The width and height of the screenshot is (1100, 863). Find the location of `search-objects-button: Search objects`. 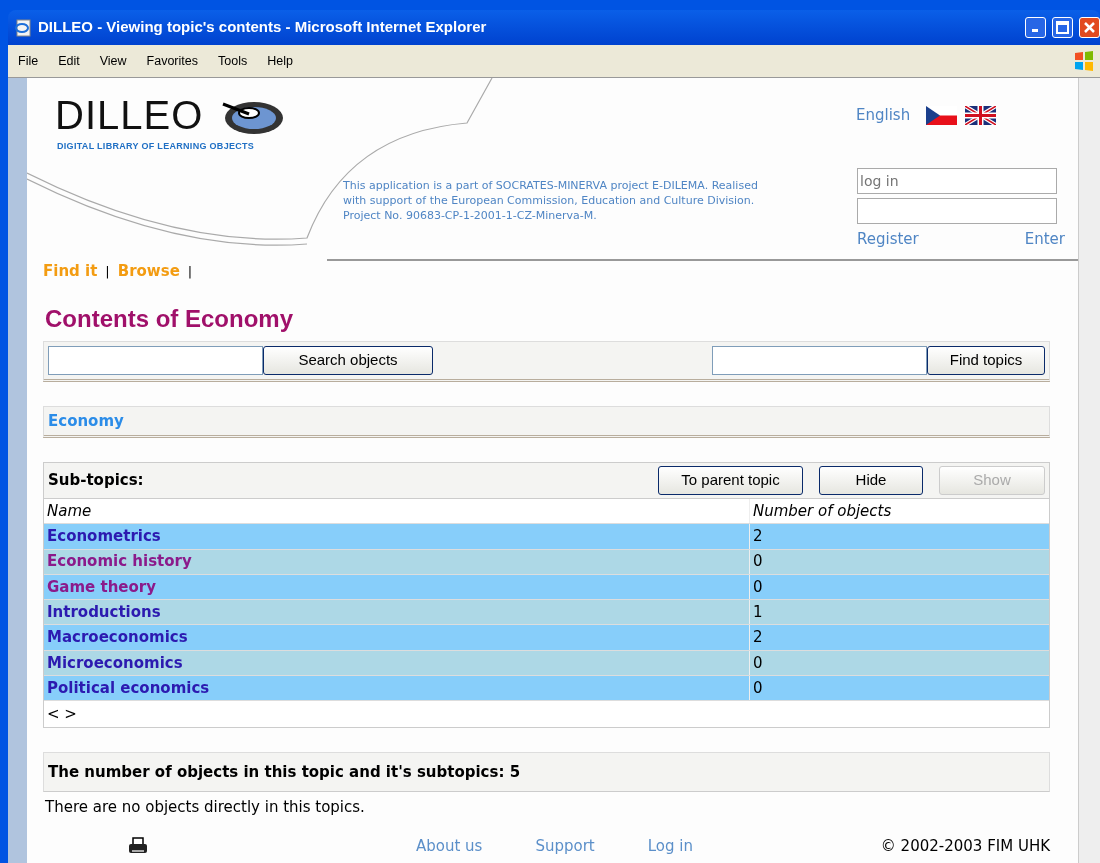

search-objects-button: Search objects is located at coordinates (348, 360).